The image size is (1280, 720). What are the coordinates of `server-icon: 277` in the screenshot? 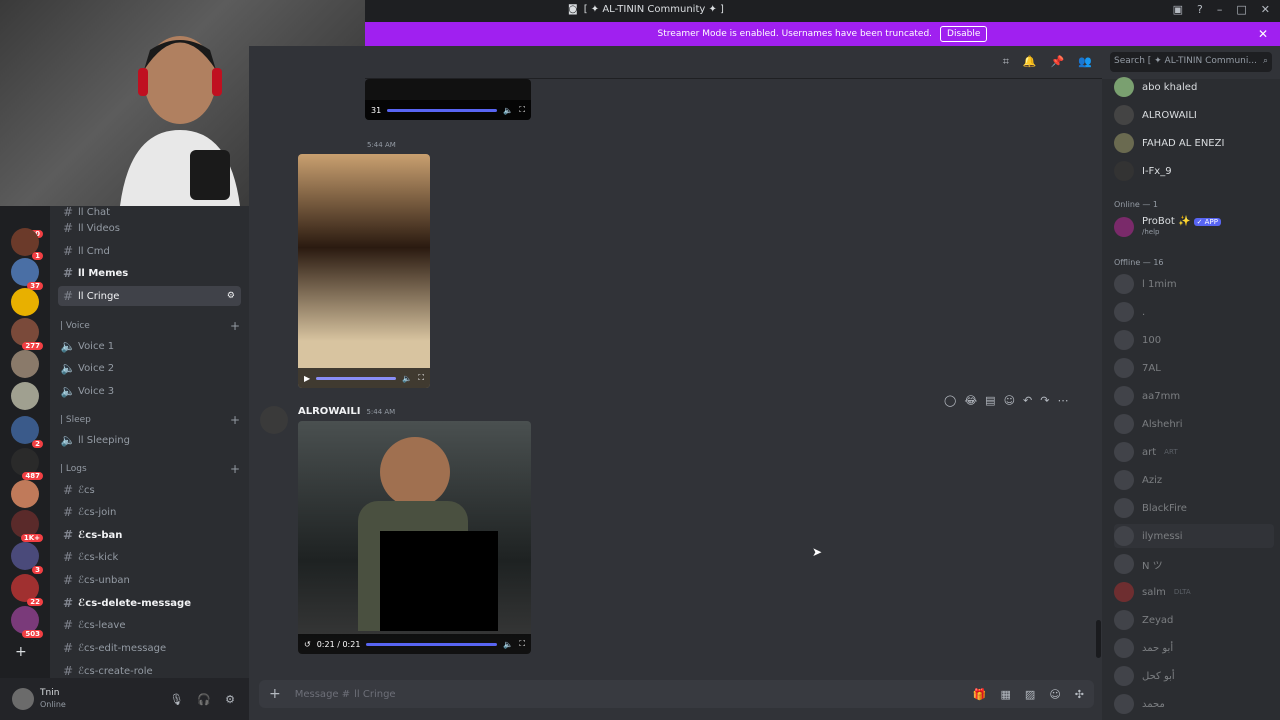 It's located at (27, 334).